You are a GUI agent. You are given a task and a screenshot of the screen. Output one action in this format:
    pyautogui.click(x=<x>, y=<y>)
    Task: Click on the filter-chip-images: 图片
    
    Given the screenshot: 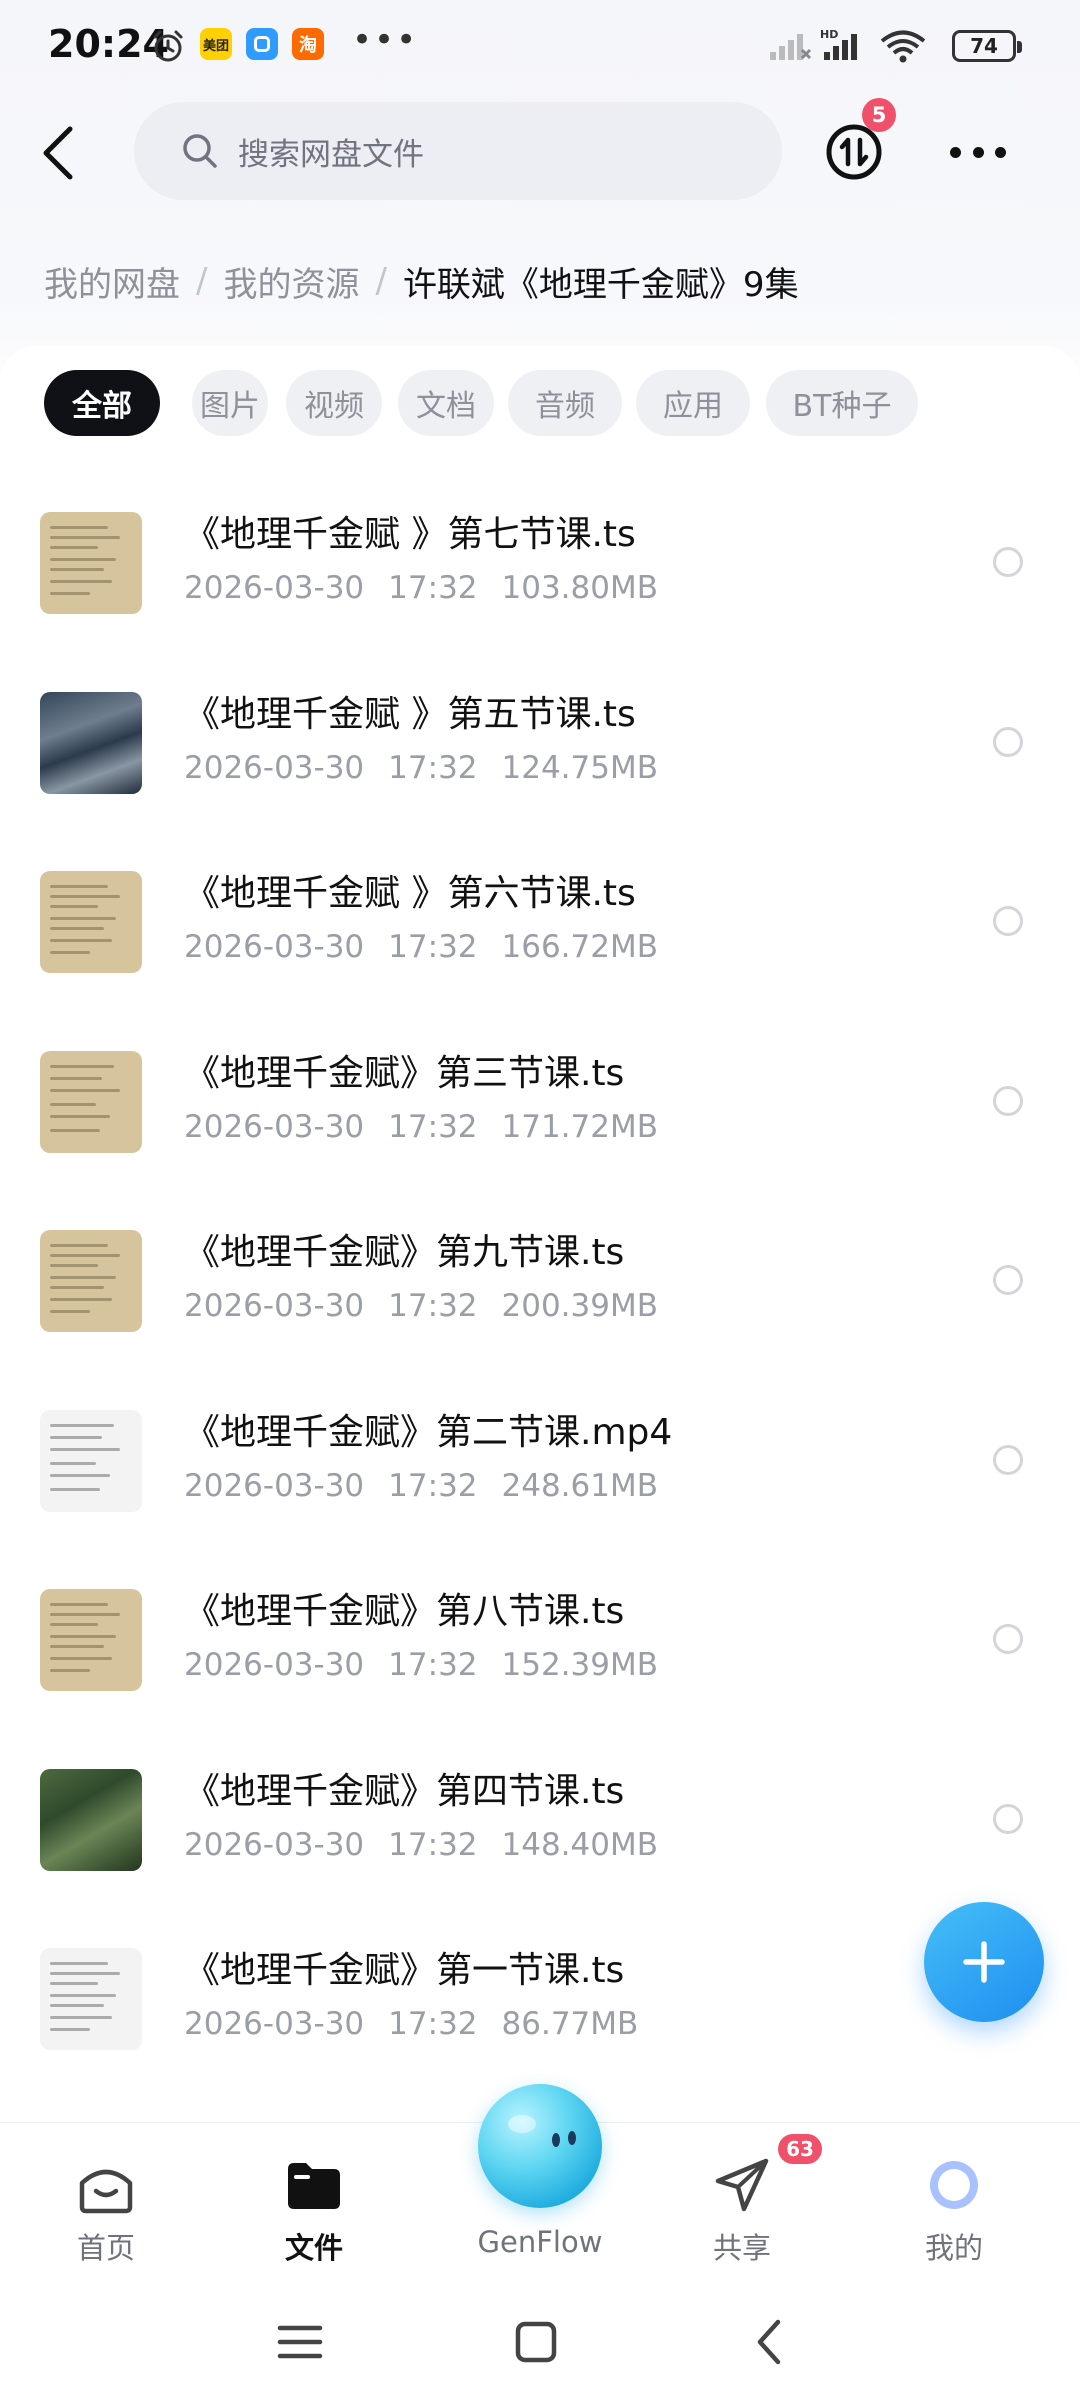 What is the action you would take?
    pyautogui.click(x=230, y=403)
    